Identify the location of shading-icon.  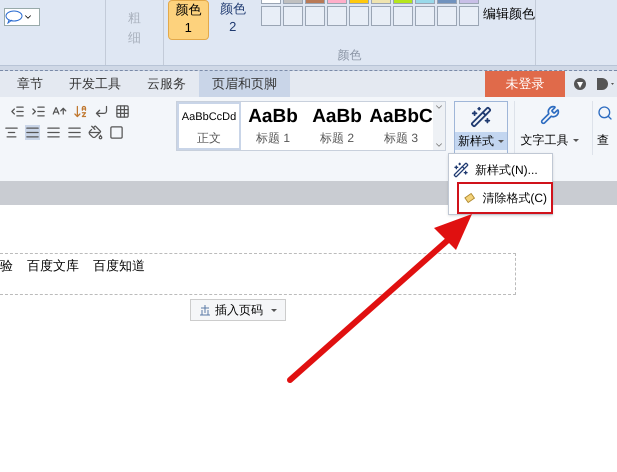
(95, 132).